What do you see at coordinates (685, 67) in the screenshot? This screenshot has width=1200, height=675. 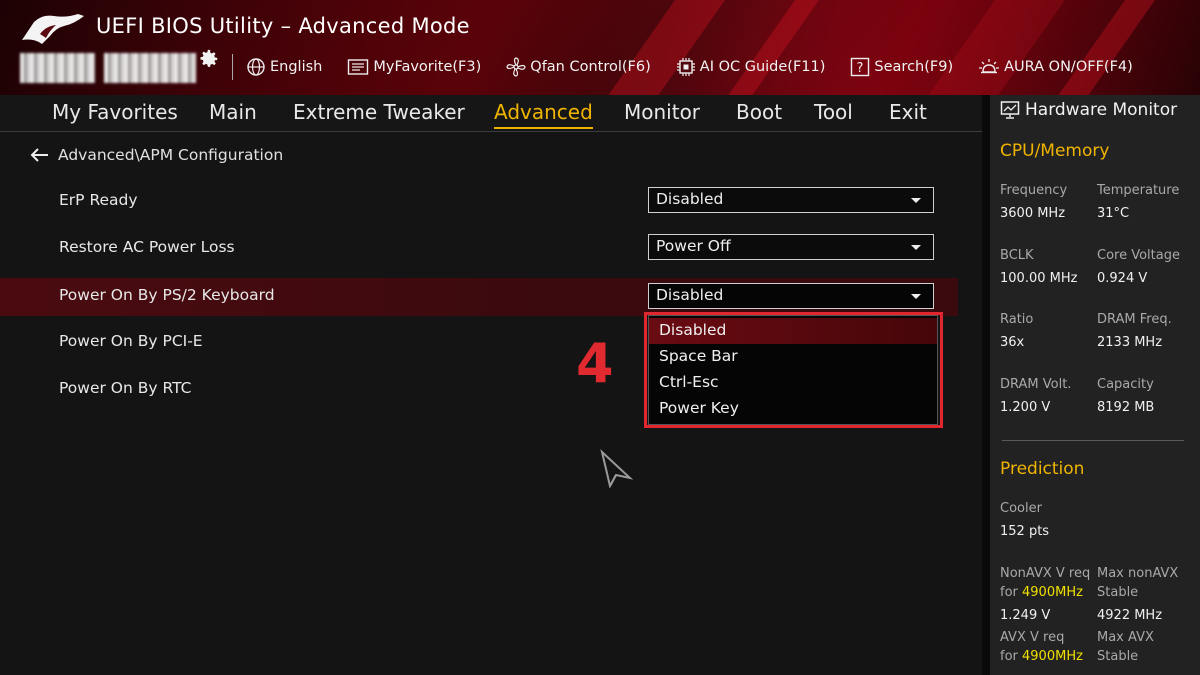 I see `ai-oc-icon` at bounding box center [685, 67].